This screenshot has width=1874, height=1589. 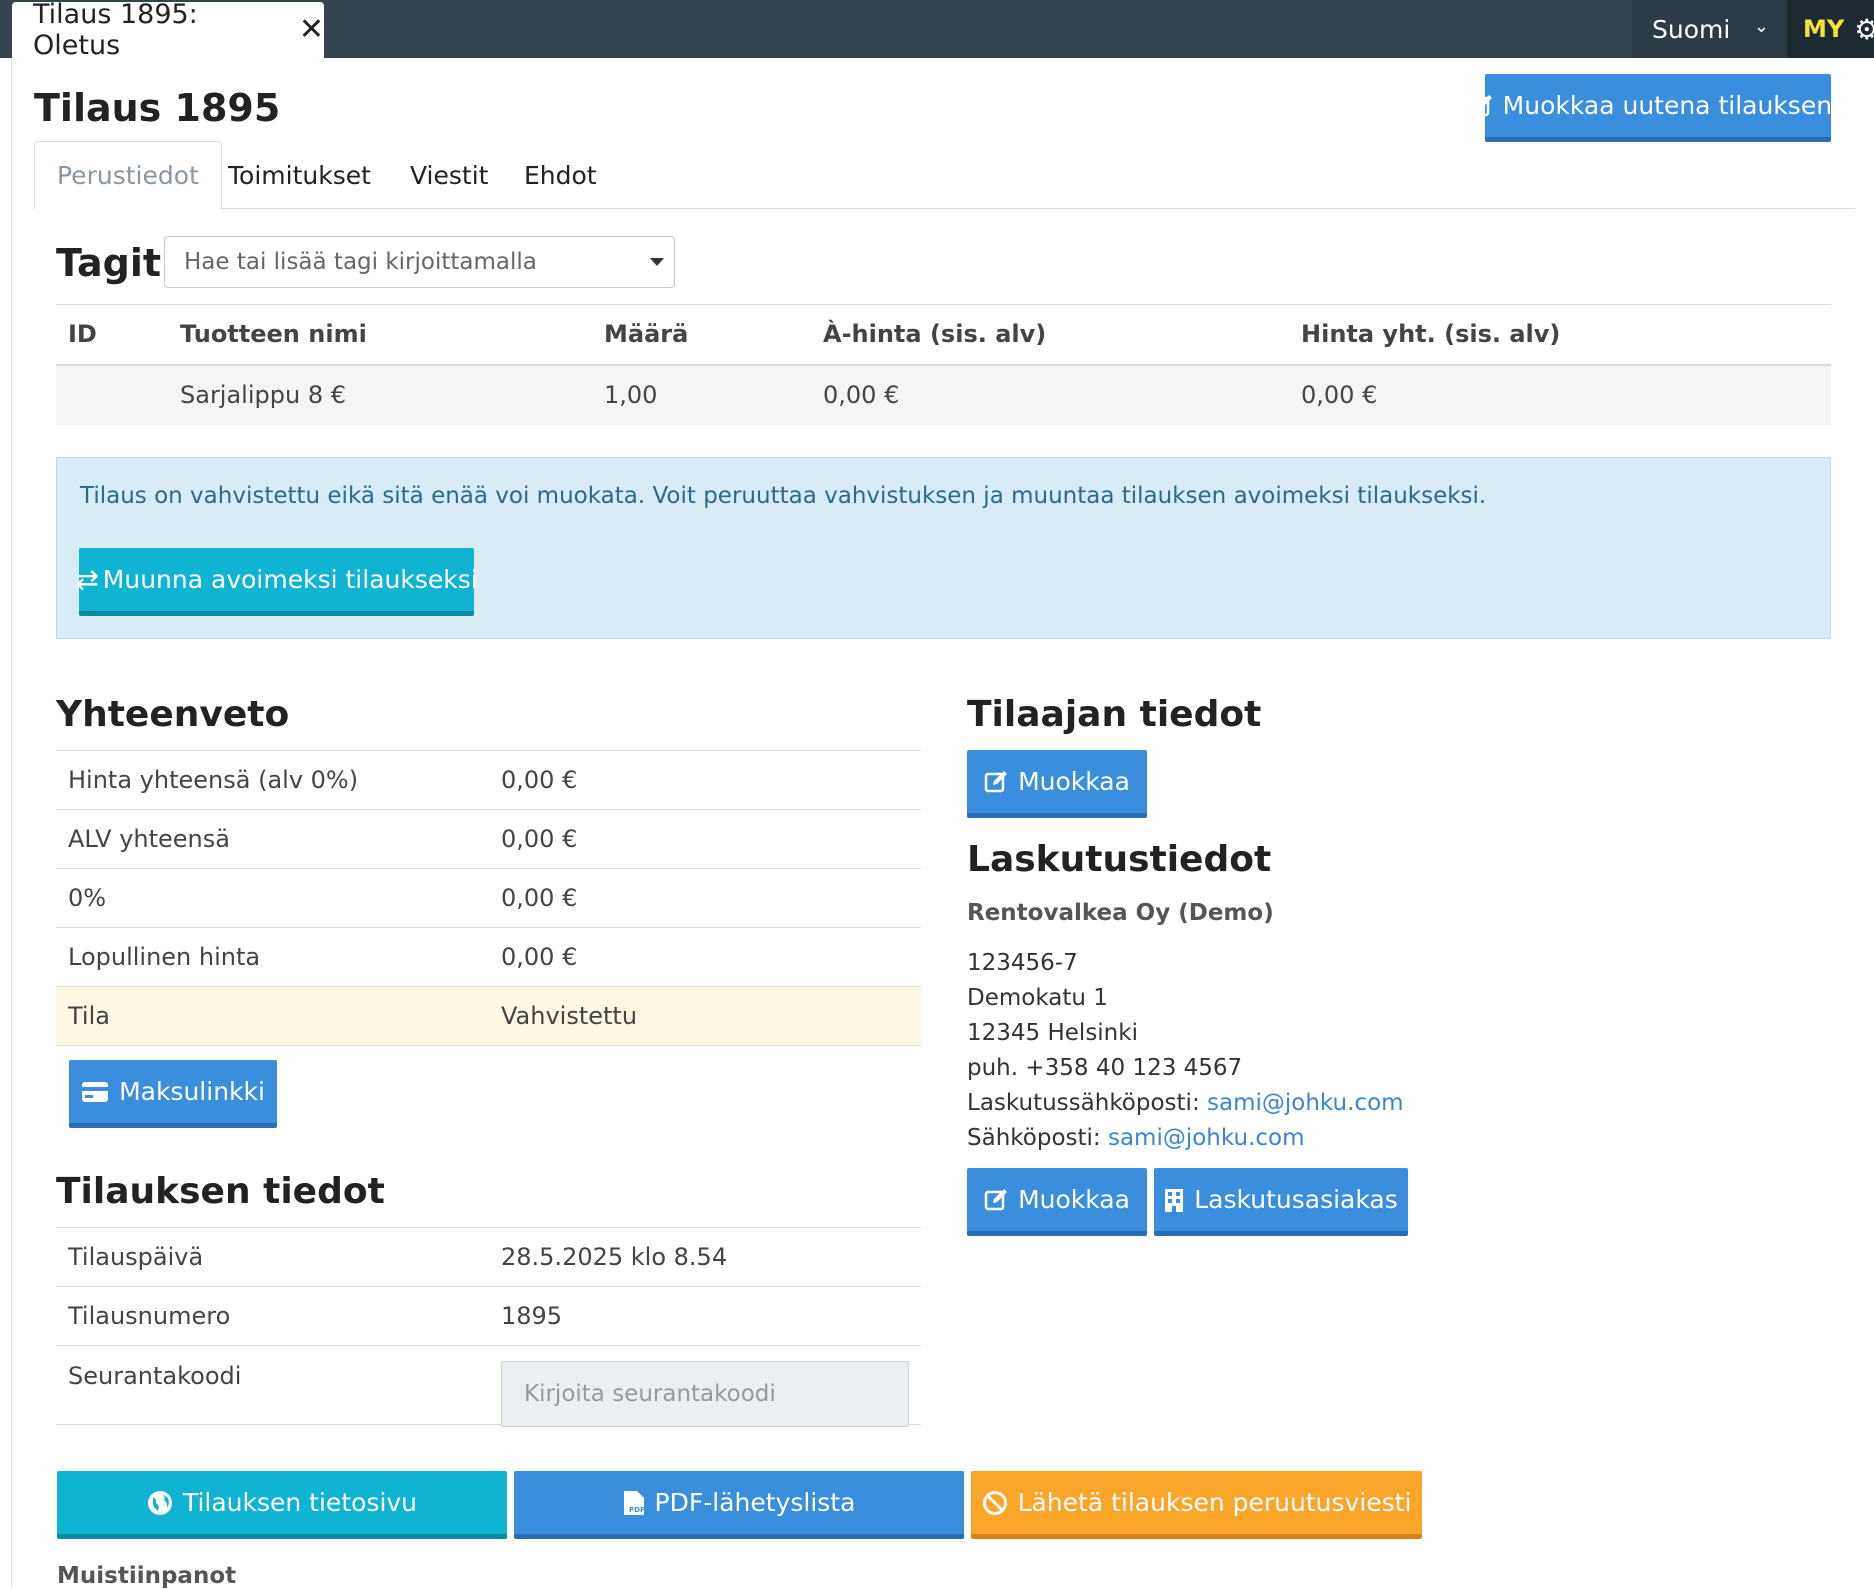 I want to click on order-number: 1895, so click(x=705, y=1316).